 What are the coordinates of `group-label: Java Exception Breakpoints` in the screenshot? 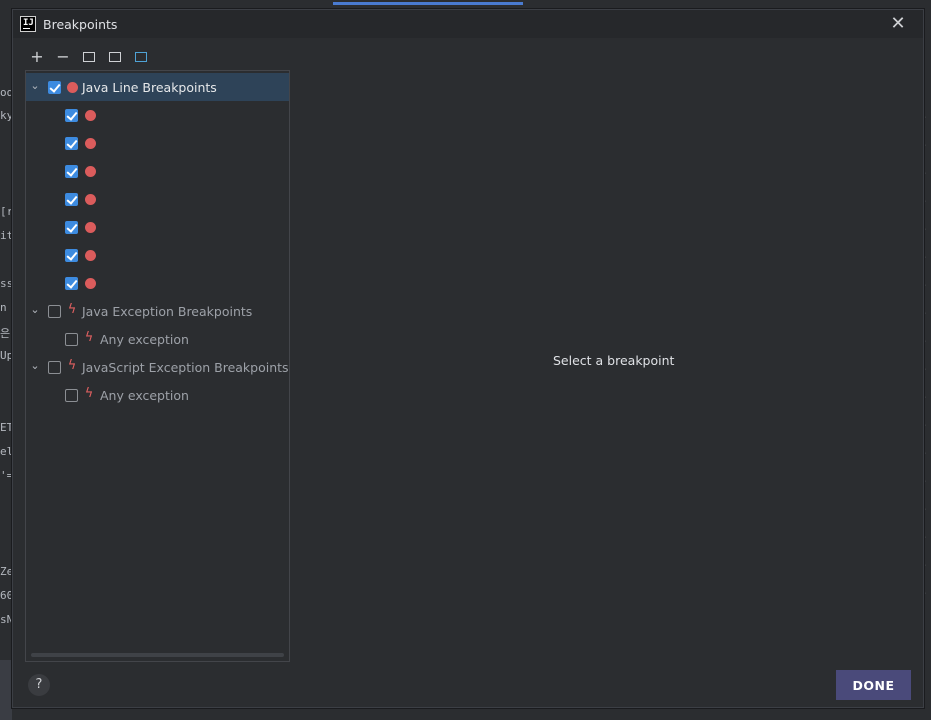 It's located at (167, 311).